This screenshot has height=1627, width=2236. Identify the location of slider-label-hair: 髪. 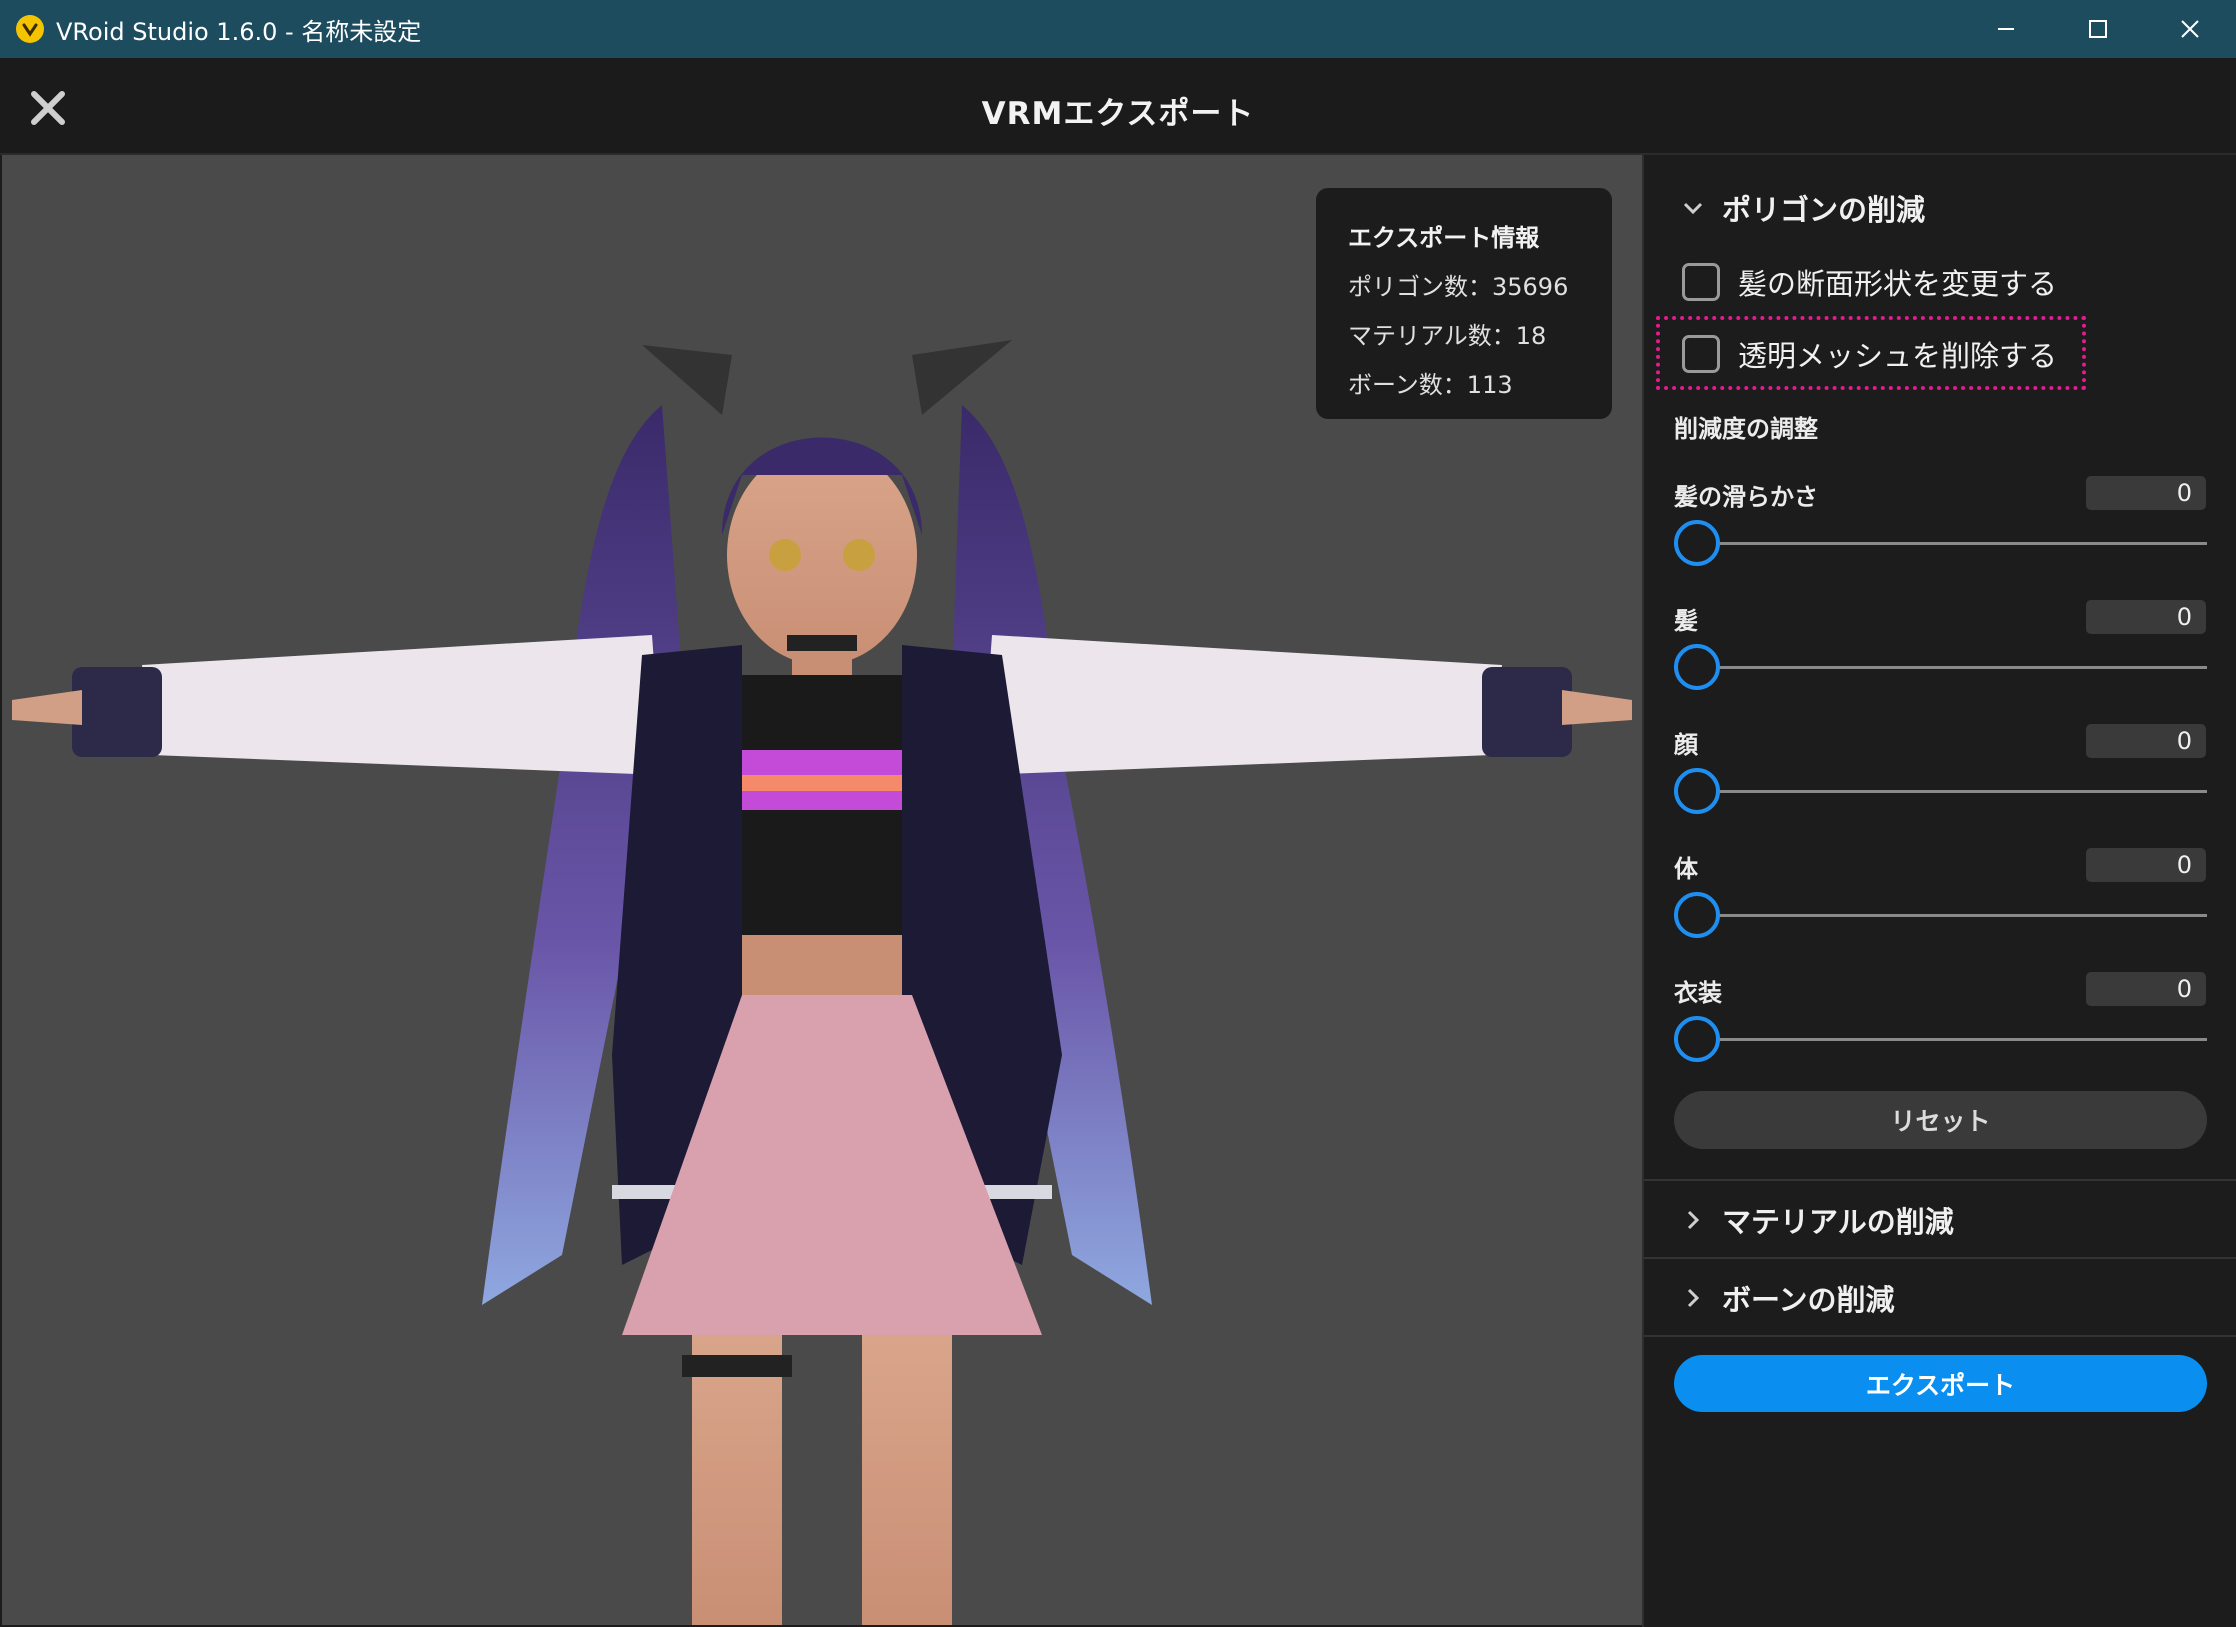
(1686, 621).